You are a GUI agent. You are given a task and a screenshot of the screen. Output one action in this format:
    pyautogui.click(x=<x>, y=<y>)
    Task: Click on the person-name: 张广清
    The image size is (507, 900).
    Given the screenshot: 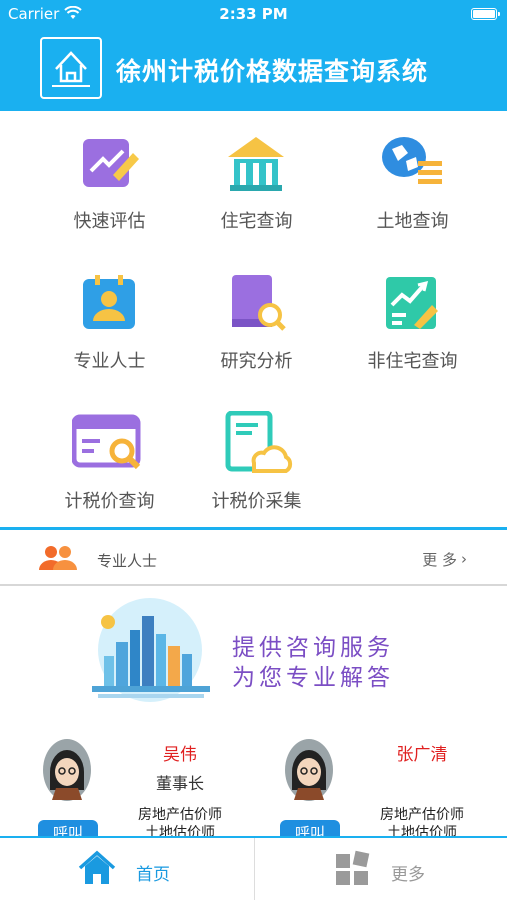 What is the action you would take?
    pyautogui.click(x=422, y=755)
    